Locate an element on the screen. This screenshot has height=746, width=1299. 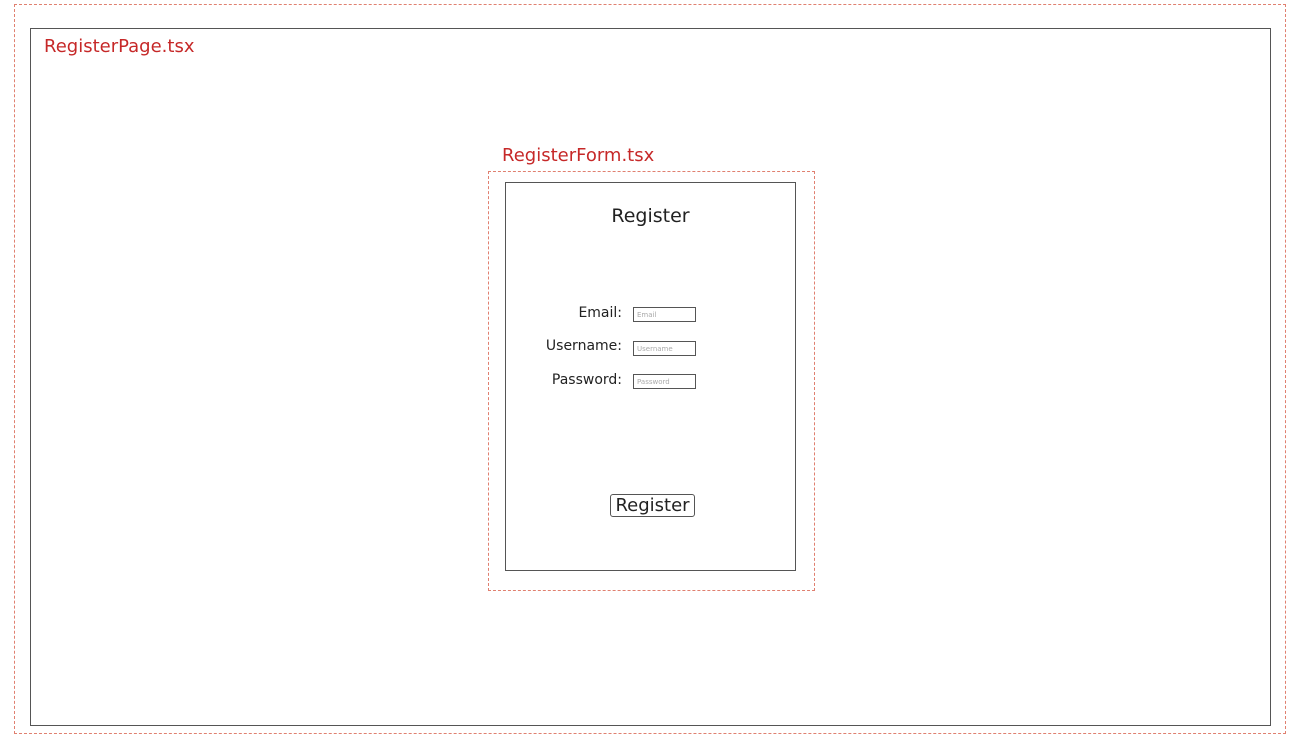
email-field is located at coordinates (664, 314).